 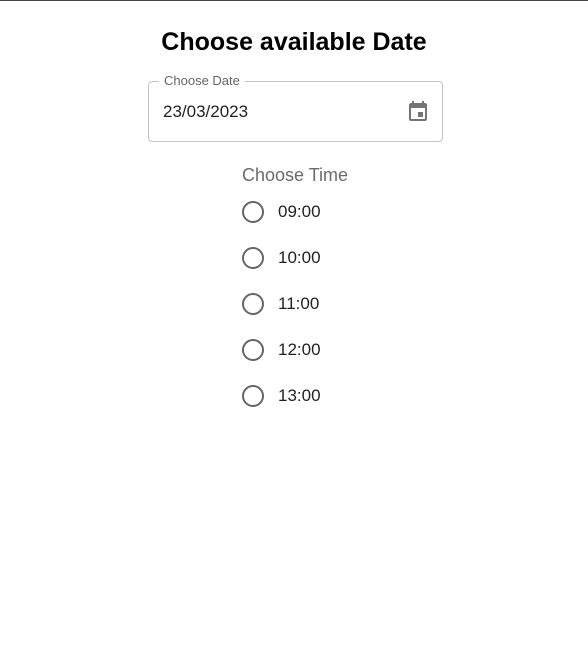 What do you see at coordinates (299, 349) in the screenshot?
I see `time-option-label: 12:00` at bounding box center [299, 349].